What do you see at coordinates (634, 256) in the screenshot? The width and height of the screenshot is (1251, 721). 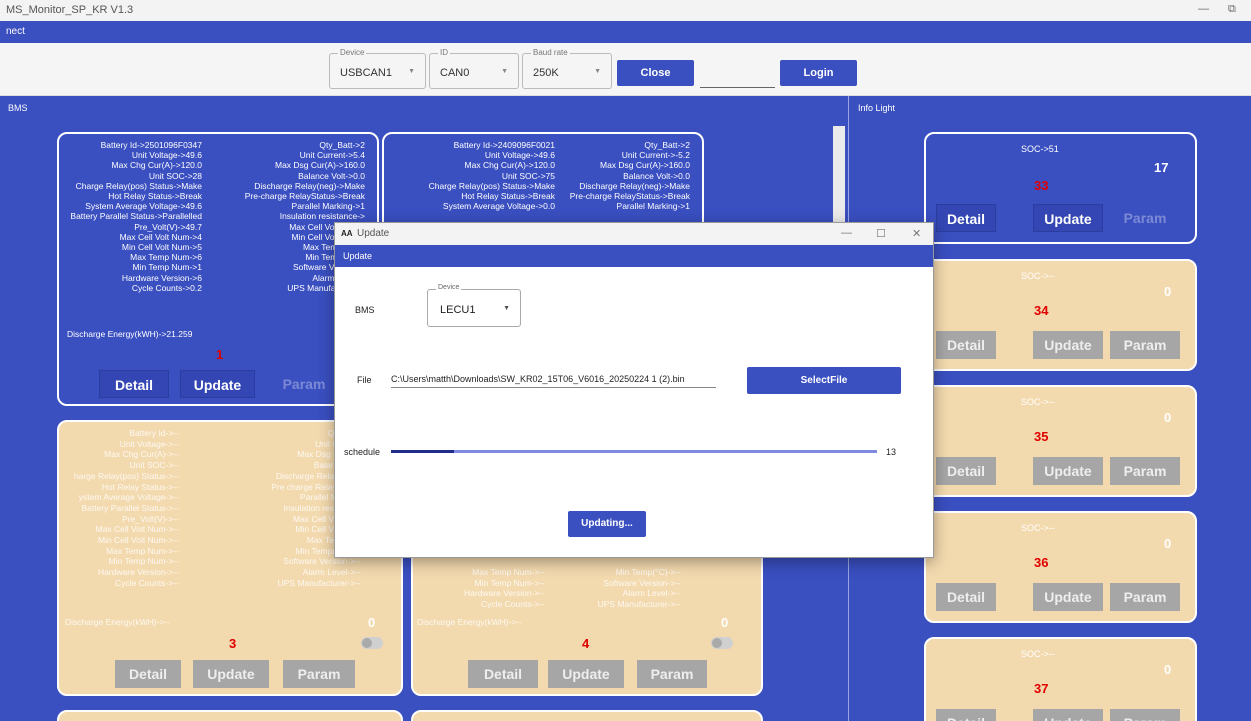 I see `dialog-header: Update` at bounding box center [634, 256].